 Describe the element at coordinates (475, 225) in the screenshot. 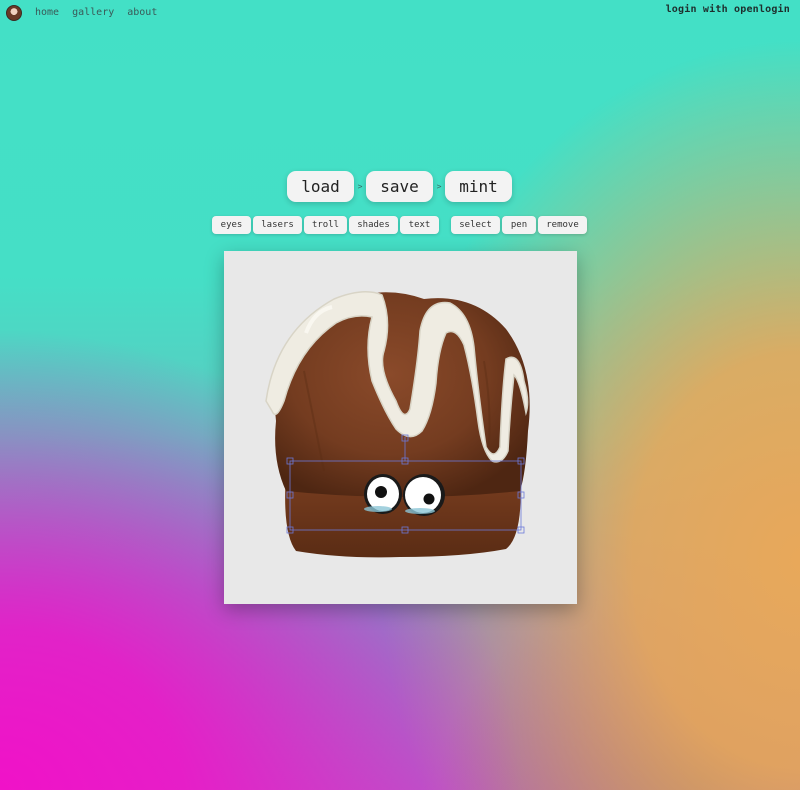

I see `tool-select-button: select` at that location.